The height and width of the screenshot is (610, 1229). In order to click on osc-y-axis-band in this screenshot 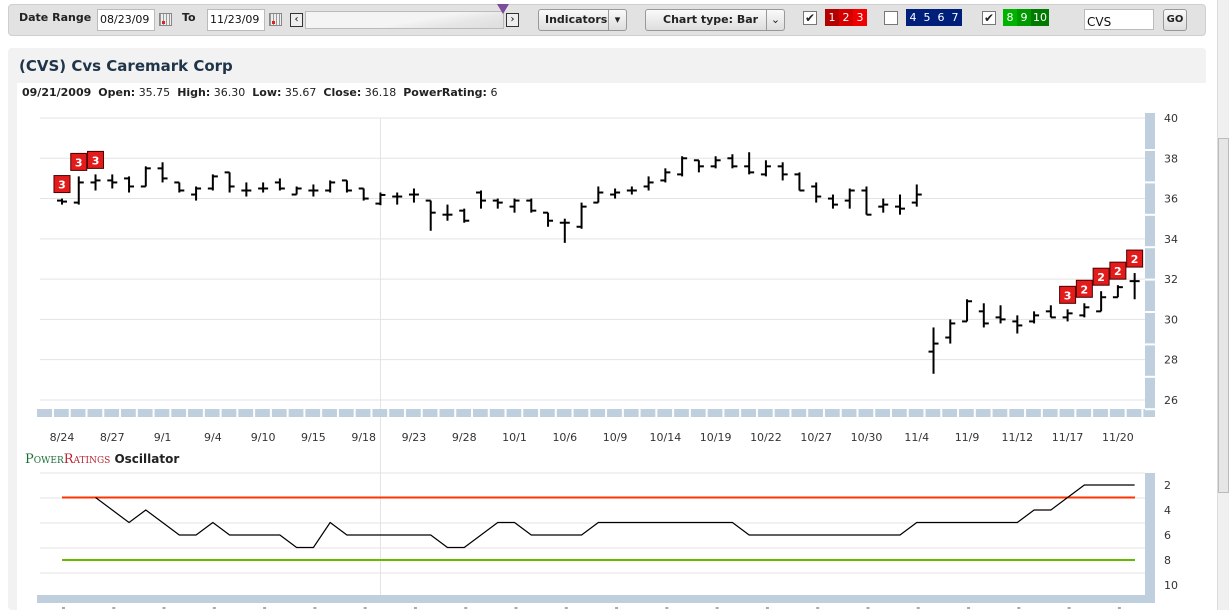, I will do `click(1150, 538)`.